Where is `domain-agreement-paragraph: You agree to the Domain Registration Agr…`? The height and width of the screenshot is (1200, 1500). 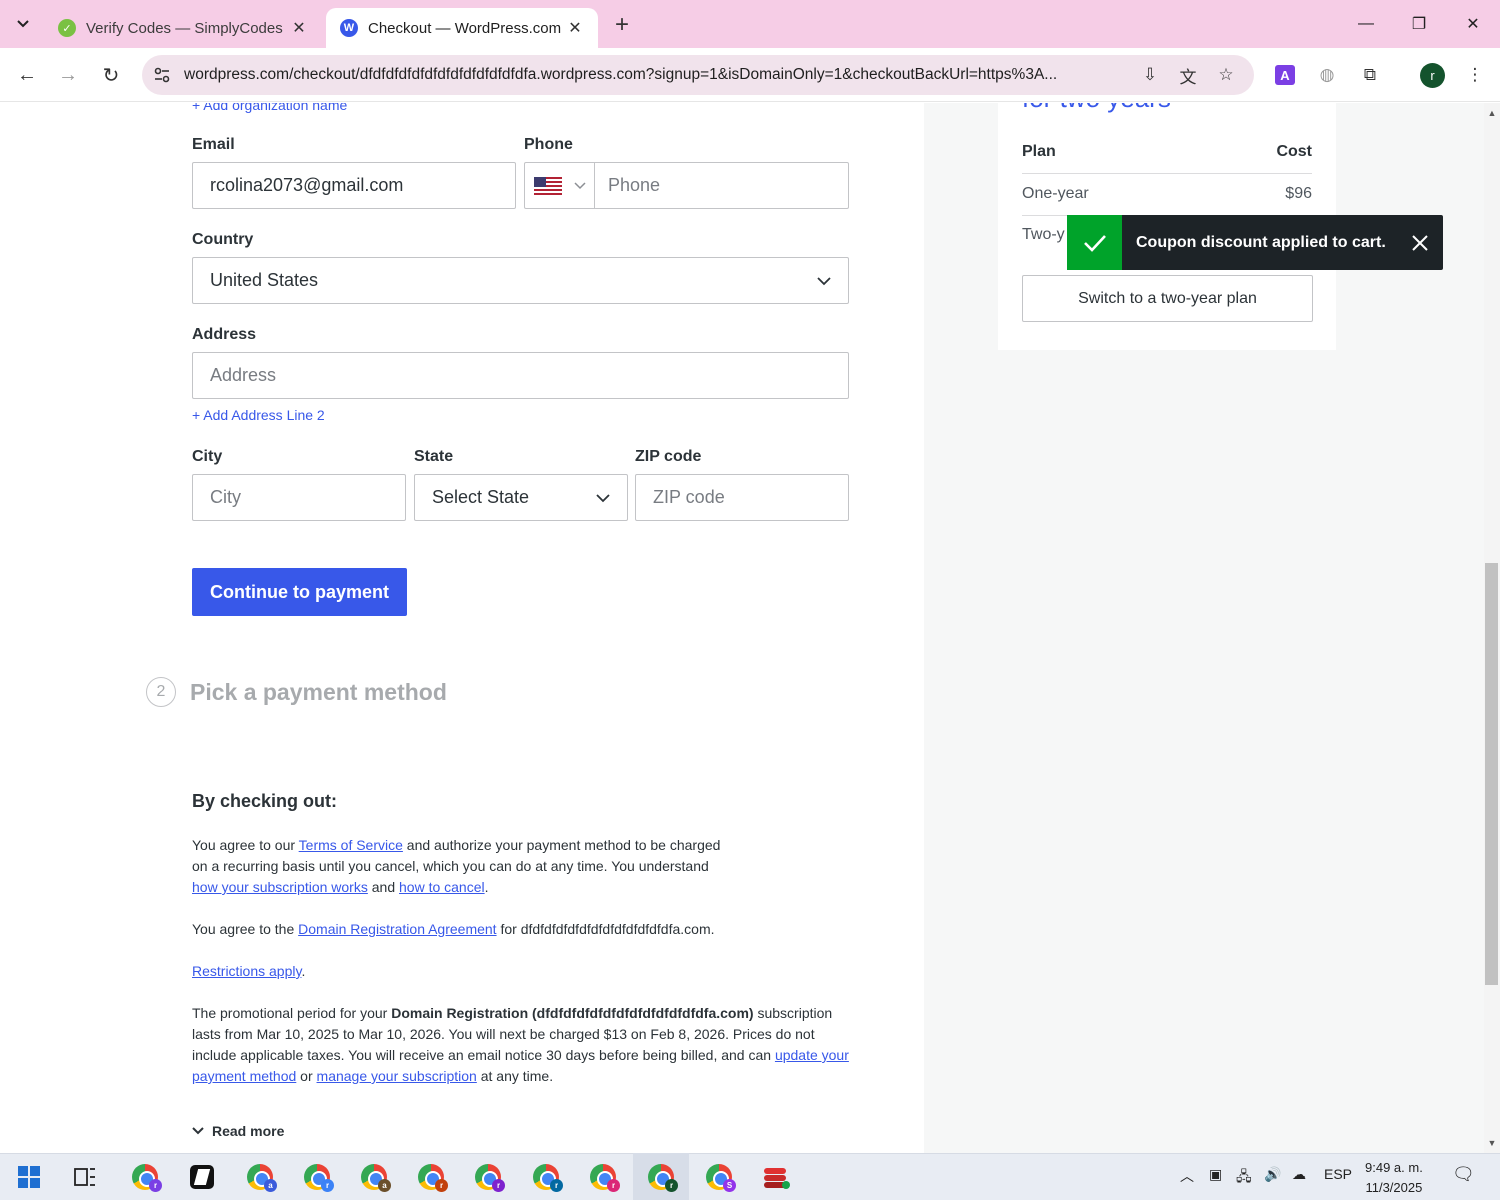 domain-agreement-paragraph: You agree to the Domain Registration Agr… is located at coordinates (522, 929).